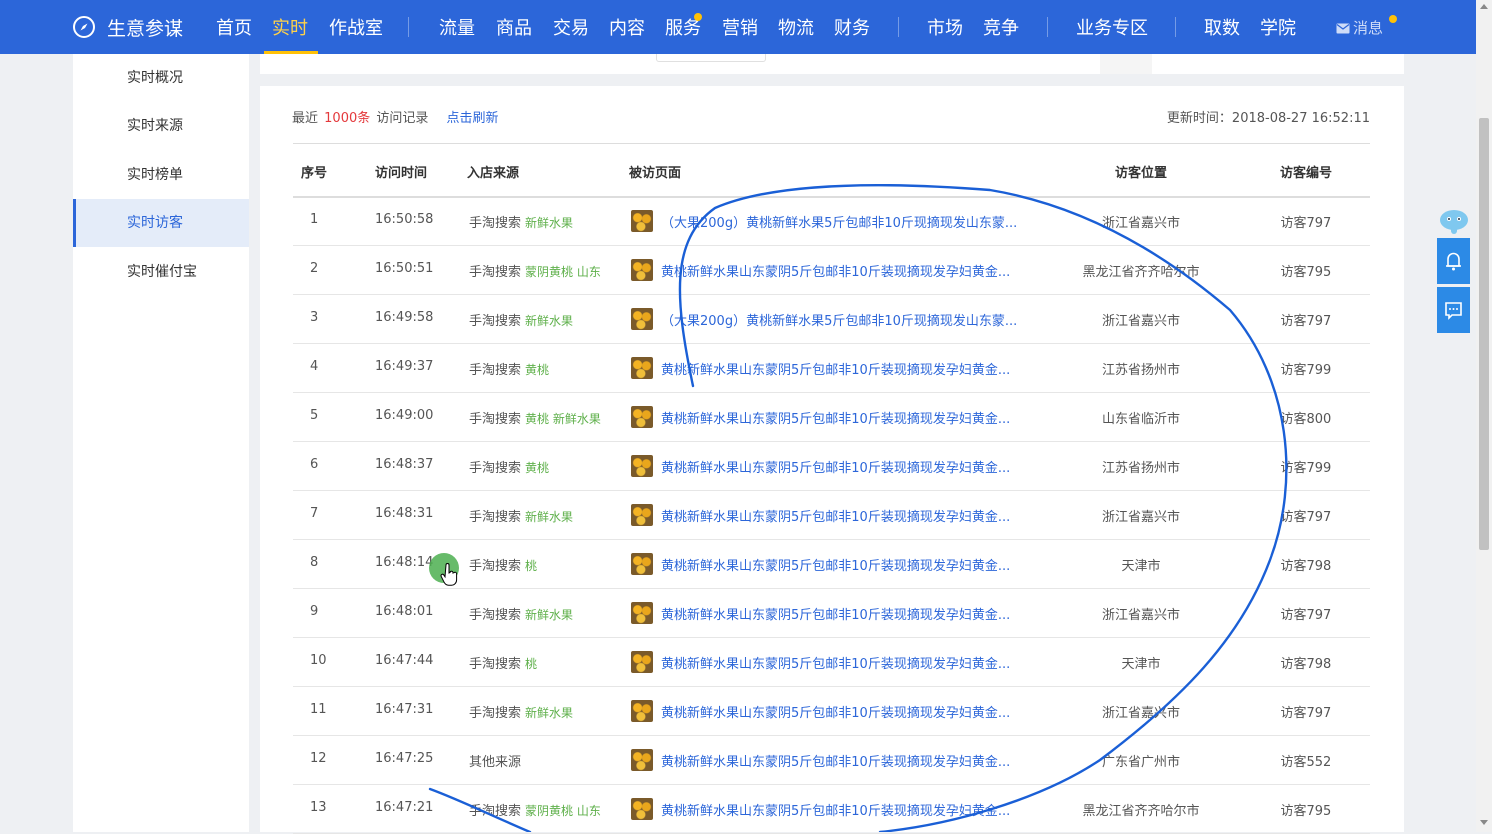 This screenshot has height=834, width=1492. What do you see at coordinates (1484, 334) in the screenshot?
I see `scrollbar-thumb` at bounding box center [1484, 334].